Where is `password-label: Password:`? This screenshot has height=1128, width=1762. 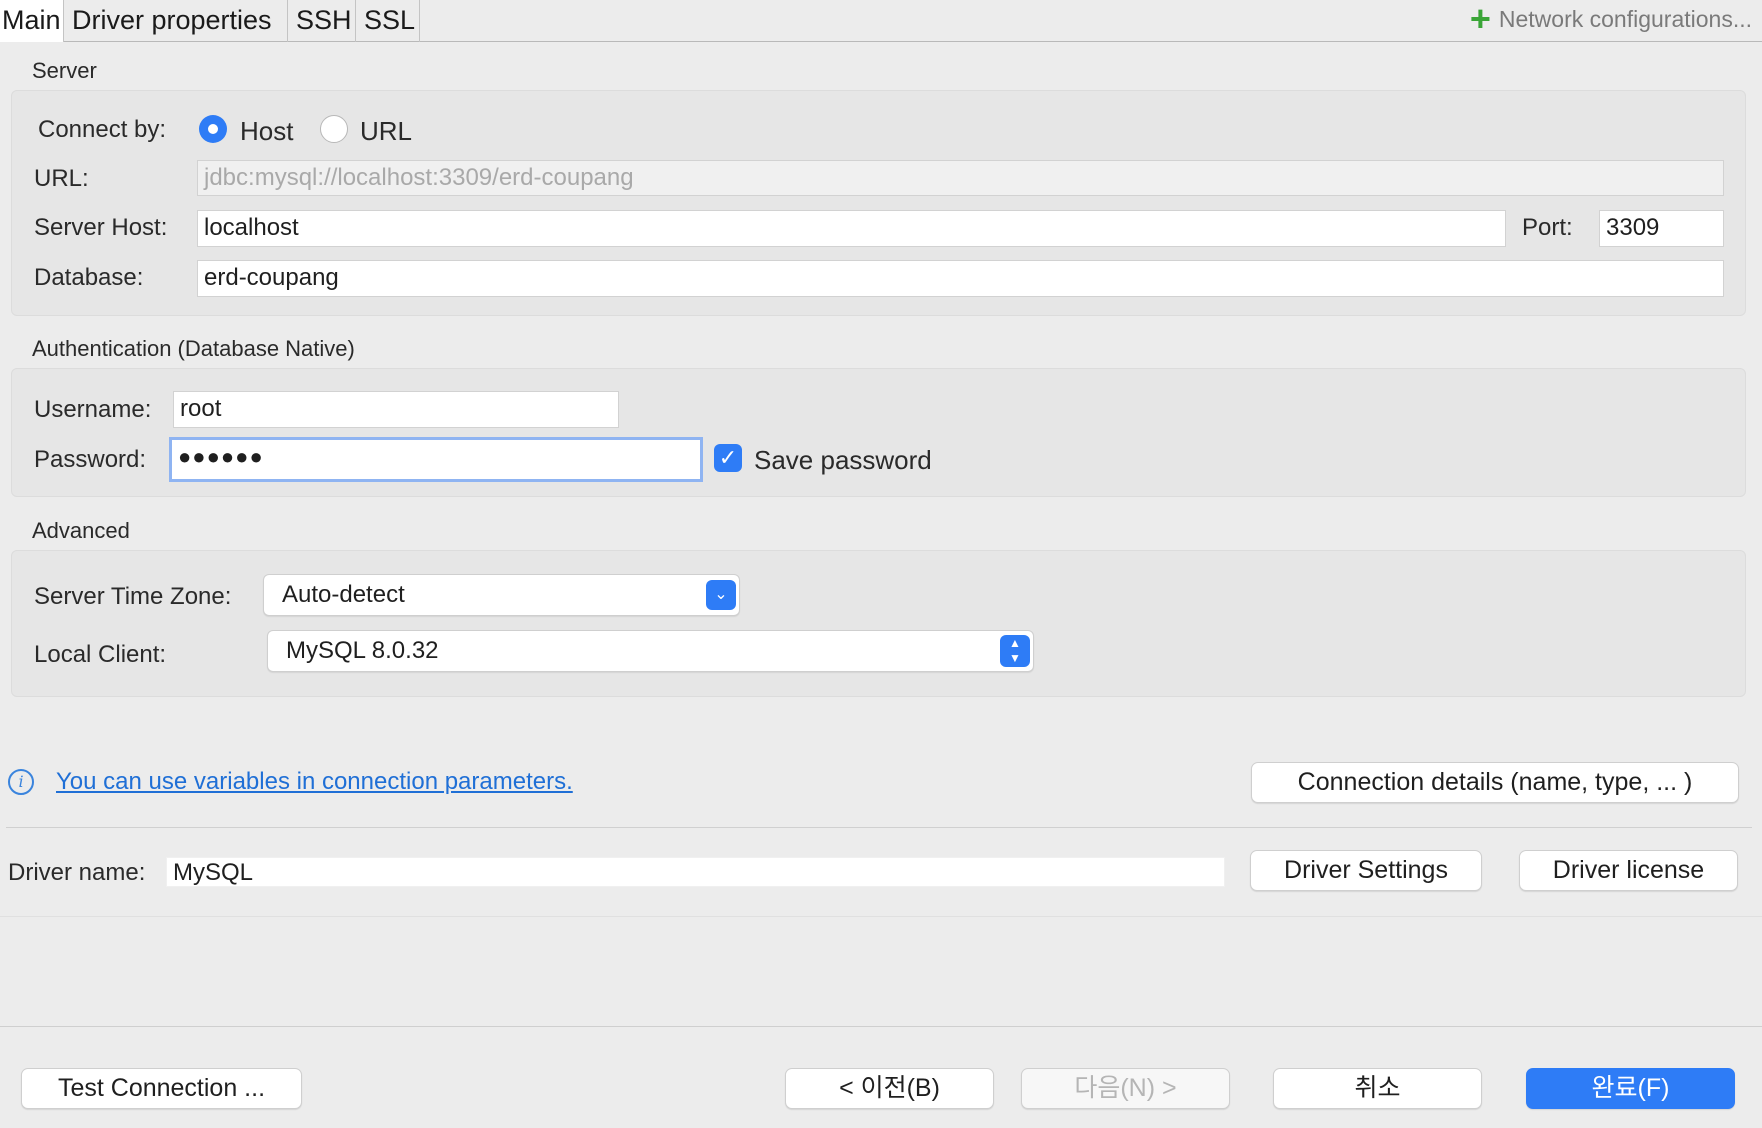 password-label: Password: is located at coordinates (90, 459).